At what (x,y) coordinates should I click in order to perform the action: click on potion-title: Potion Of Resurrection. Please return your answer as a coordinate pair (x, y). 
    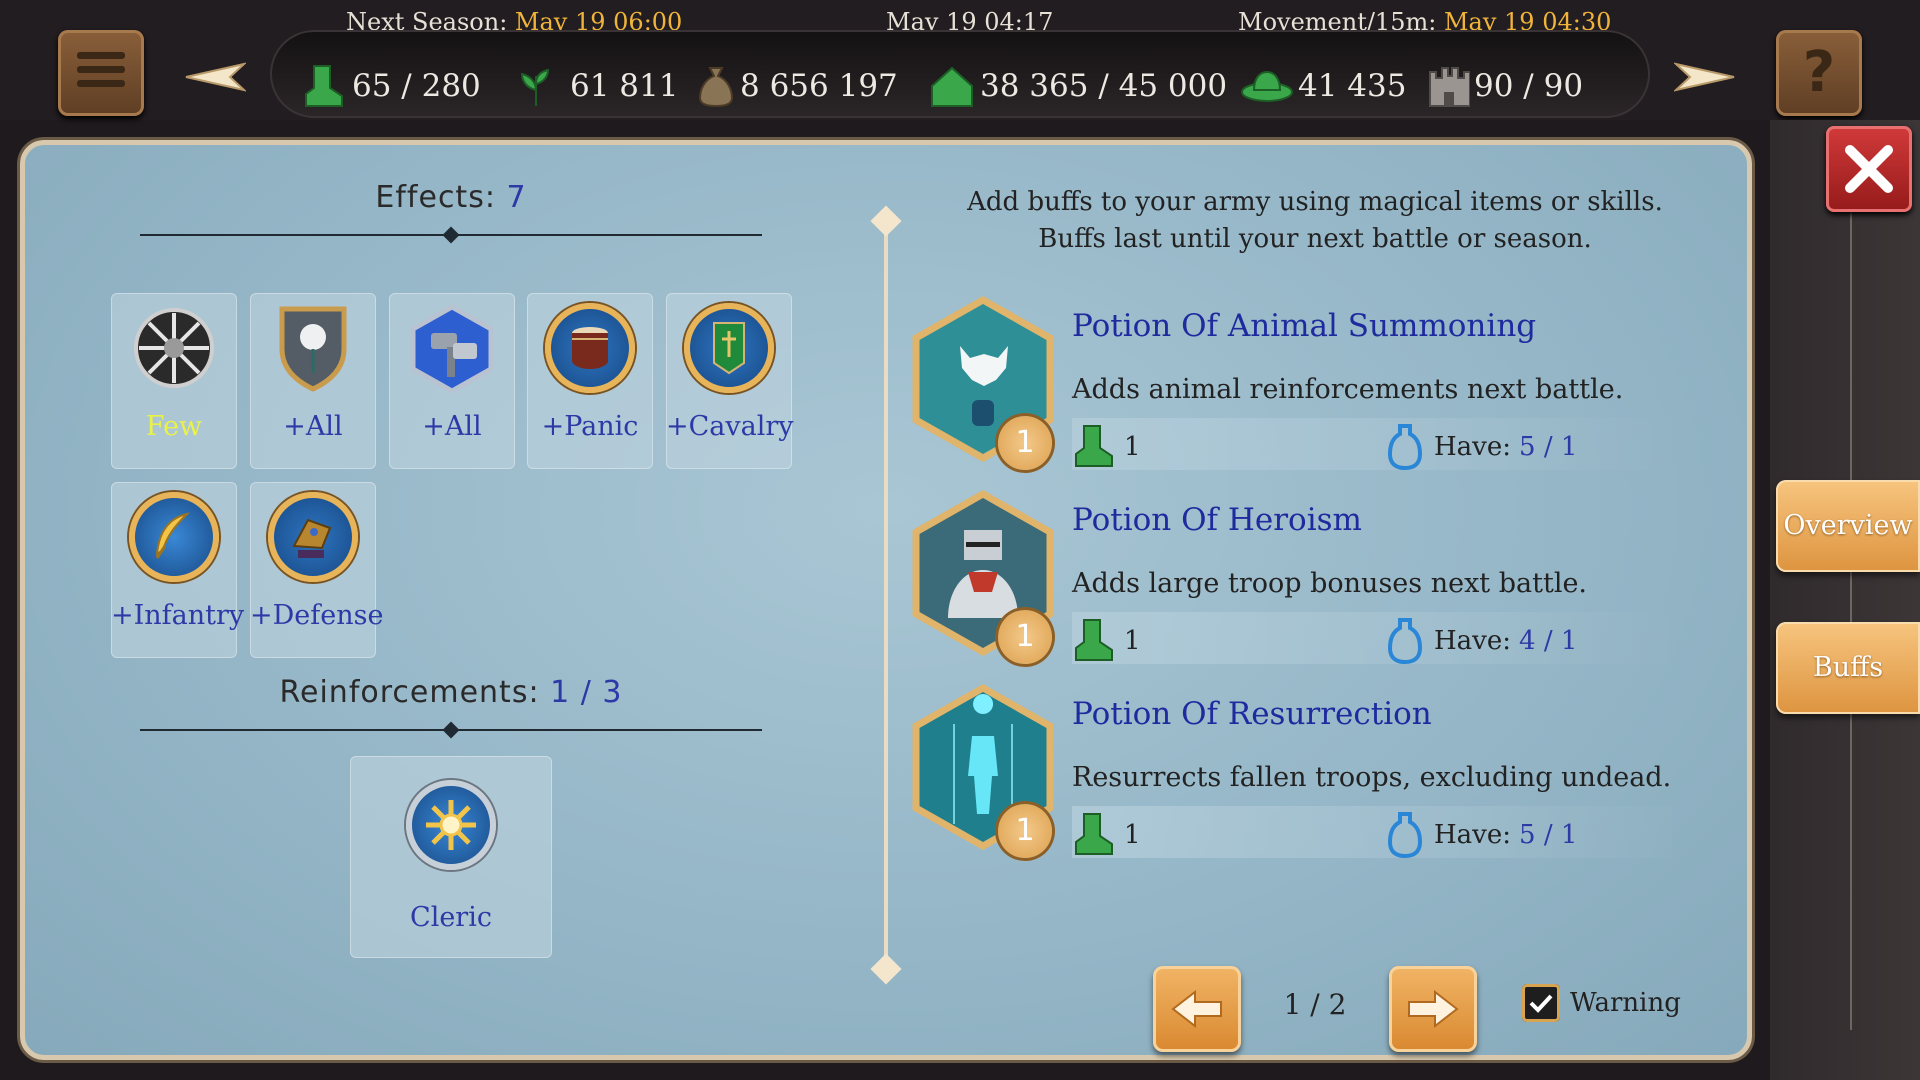
    Looking at the image, I should click on (1252, 714).